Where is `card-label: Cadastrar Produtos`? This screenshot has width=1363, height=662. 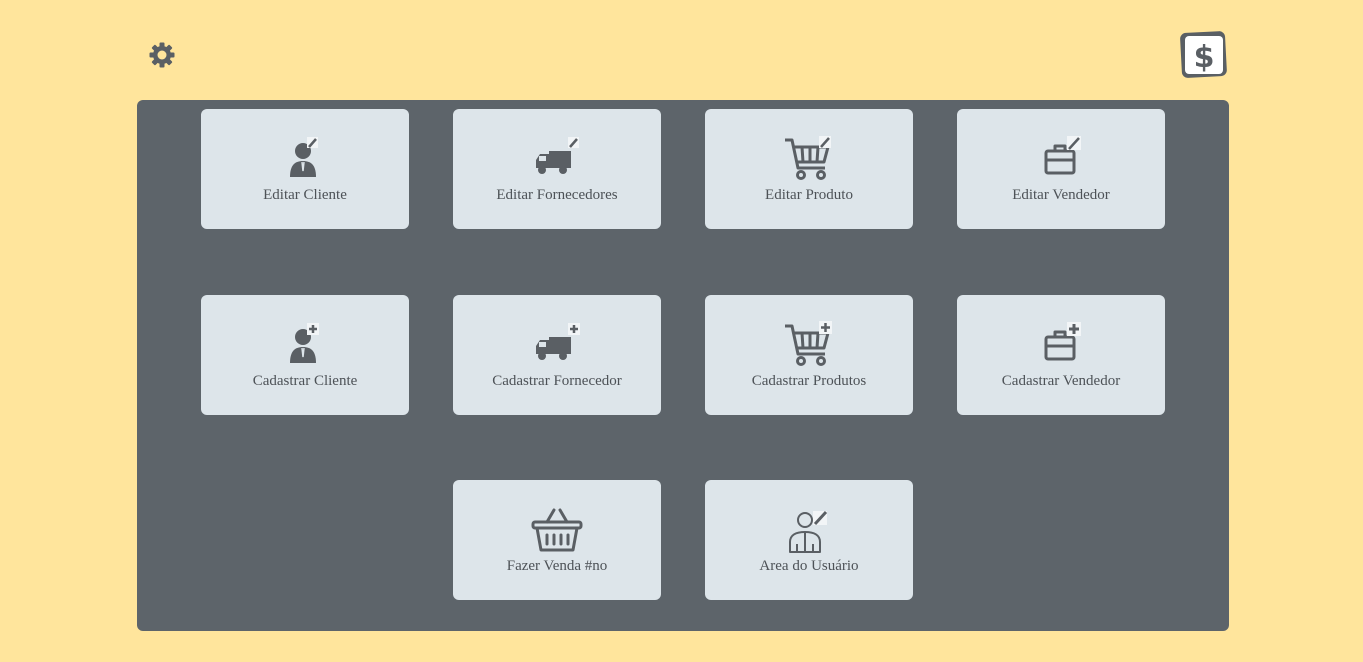
card-label: Cadastrar Produtos is located at coordinates (809, 381).